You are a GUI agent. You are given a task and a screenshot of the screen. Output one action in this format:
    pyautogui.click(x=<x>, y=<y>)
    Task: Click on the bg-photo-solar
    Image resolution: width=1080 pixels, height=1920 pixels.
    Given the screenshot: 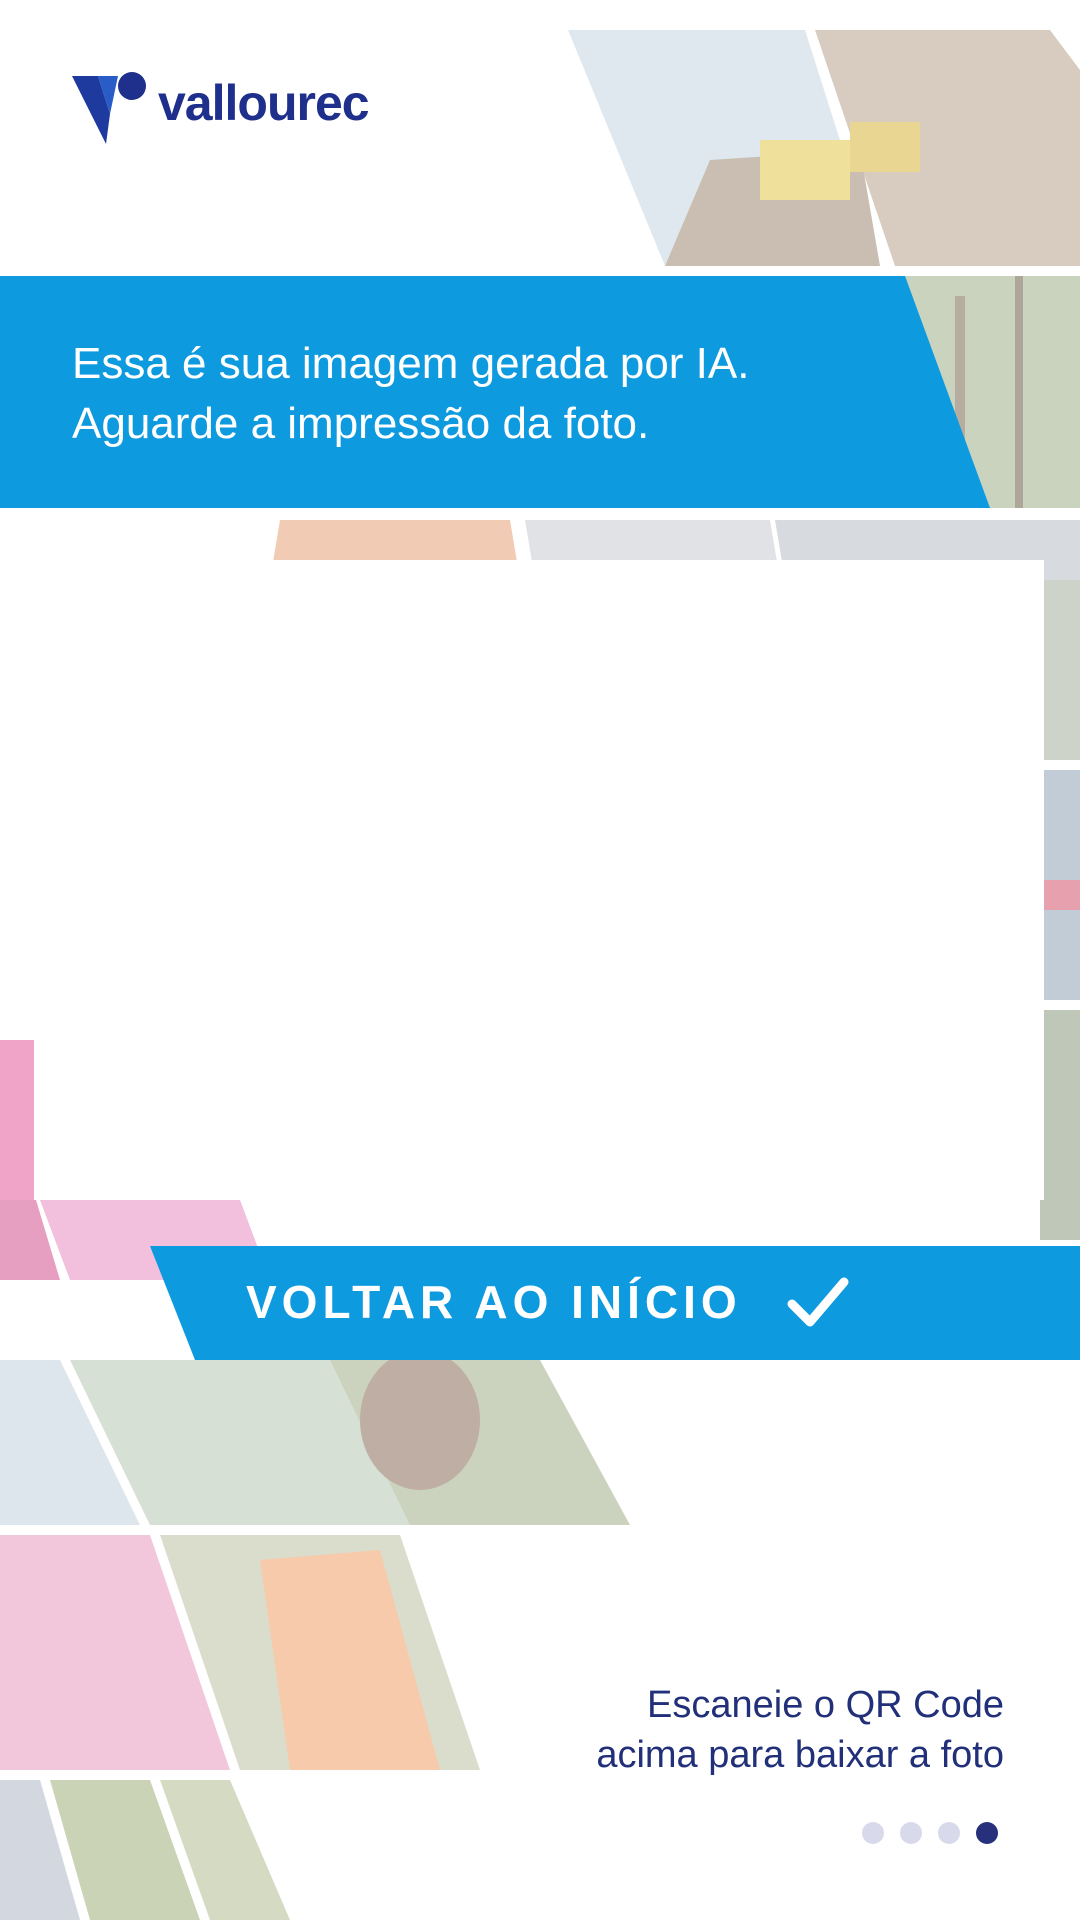 What is the action you would take?
    pyautogui.click(x=150, y=1850)
    